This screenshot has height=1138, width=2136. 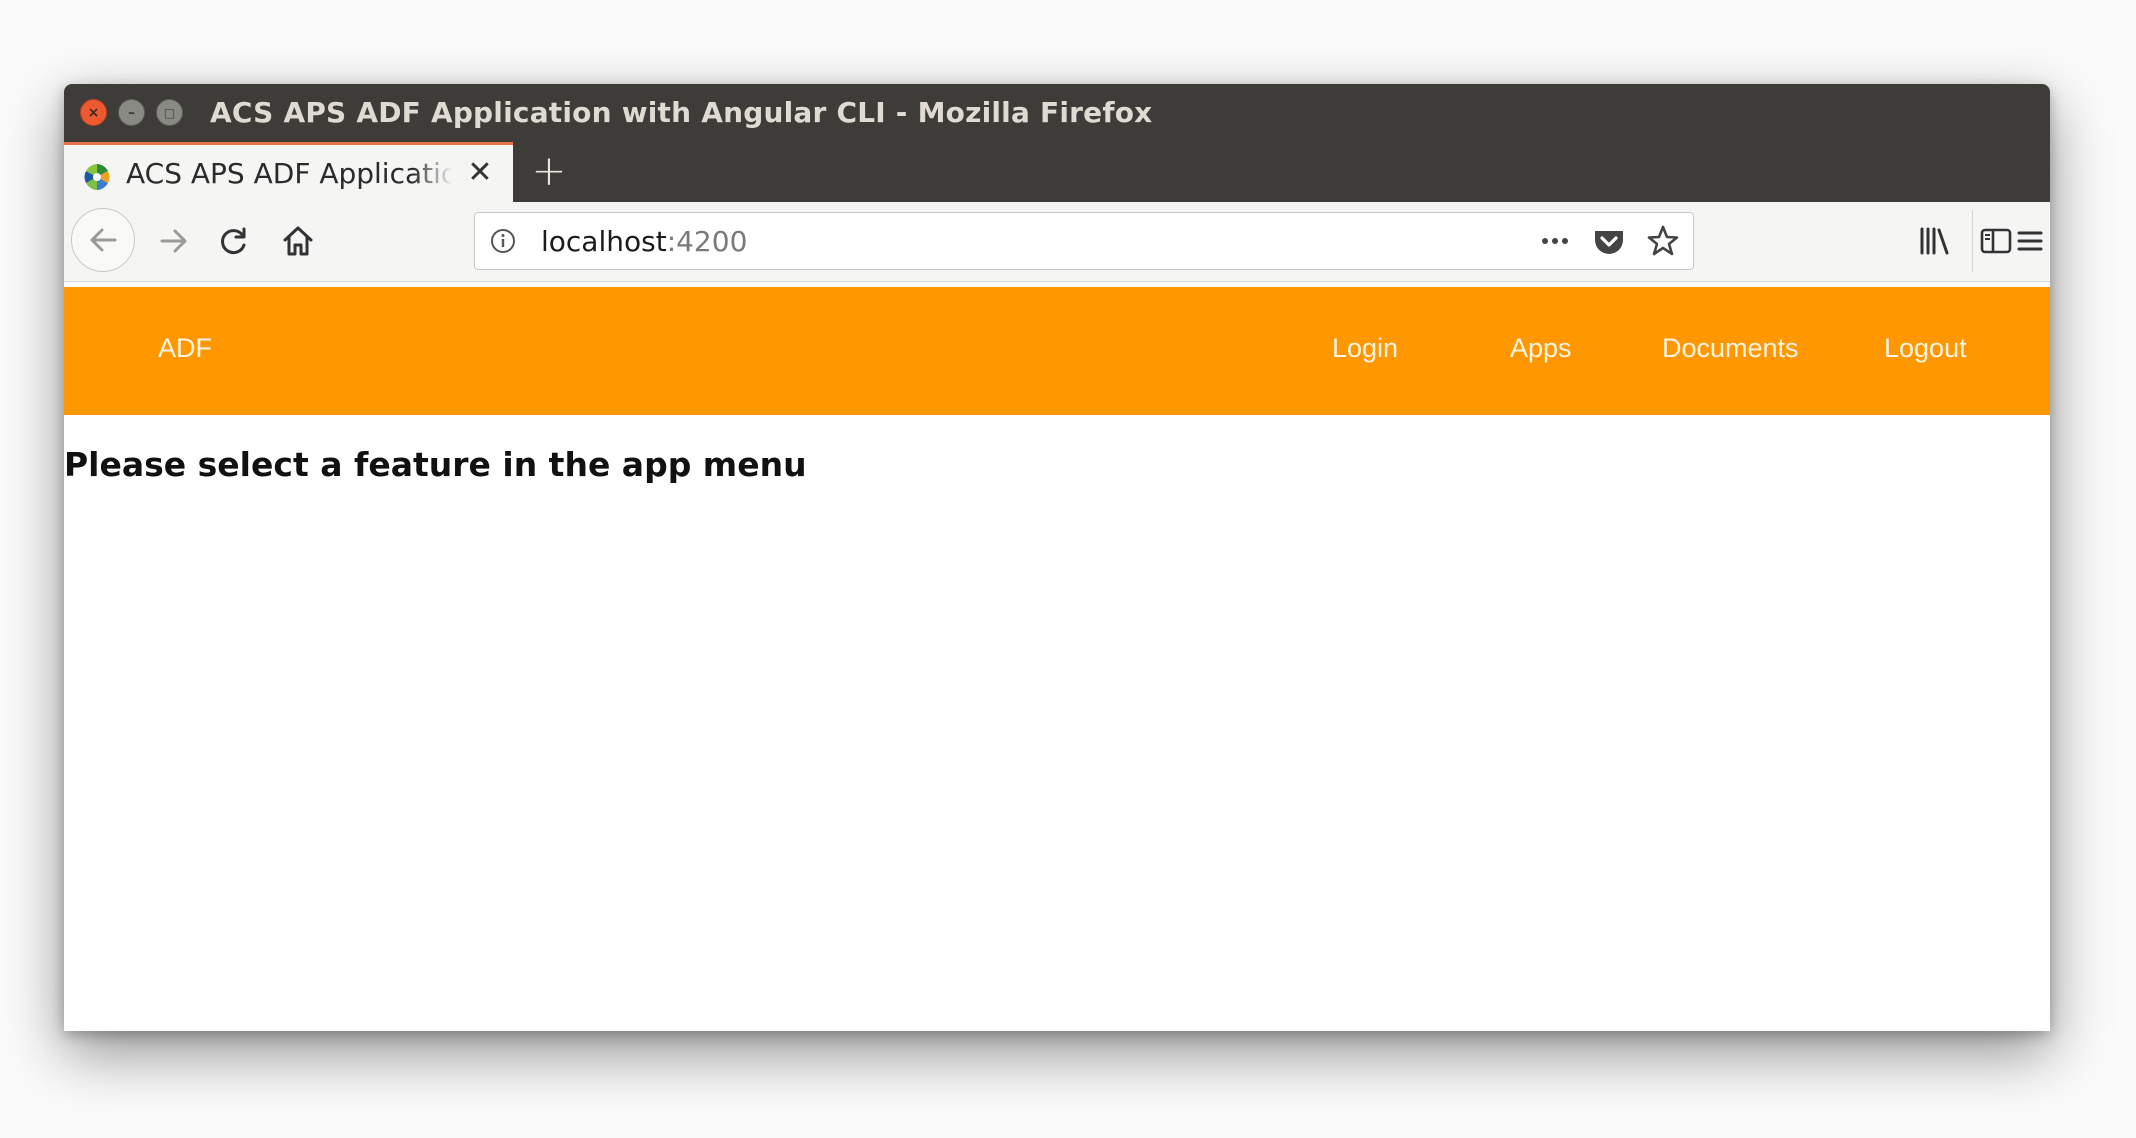 I want to click on maximize-icon: □, so click(x=169, y=112).